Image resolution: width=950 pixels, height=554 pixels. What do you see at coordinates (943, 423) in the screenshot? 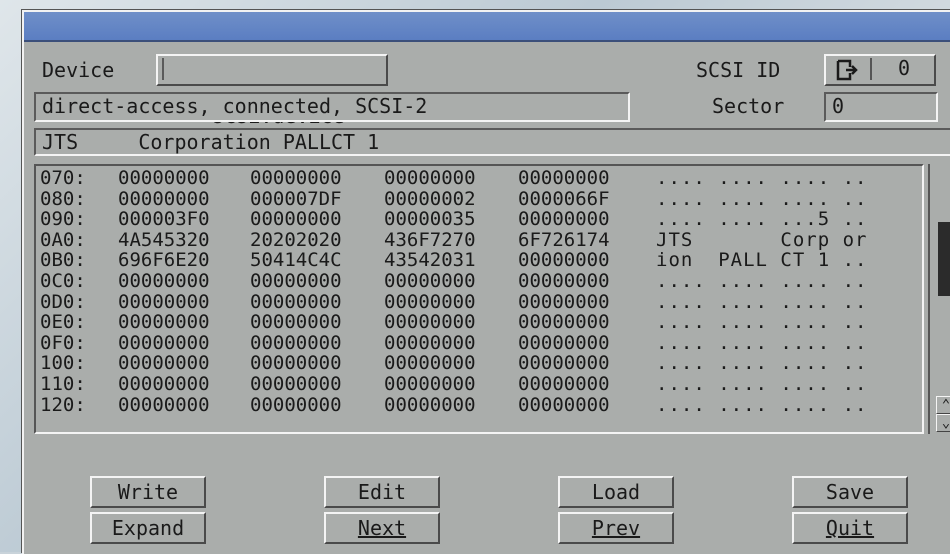
I see `scroll-down-arrow-icon: ⌄` at bounding box center [943, 423].